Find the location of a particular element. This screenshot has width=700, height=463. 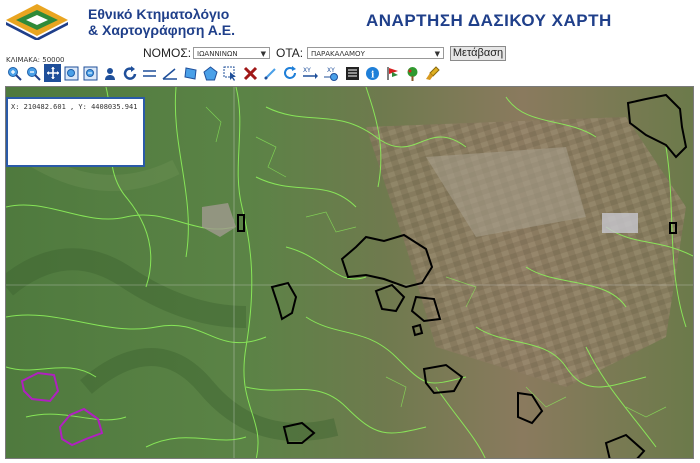

goto-xy-icon: XY is located at coordinates (310, 73).